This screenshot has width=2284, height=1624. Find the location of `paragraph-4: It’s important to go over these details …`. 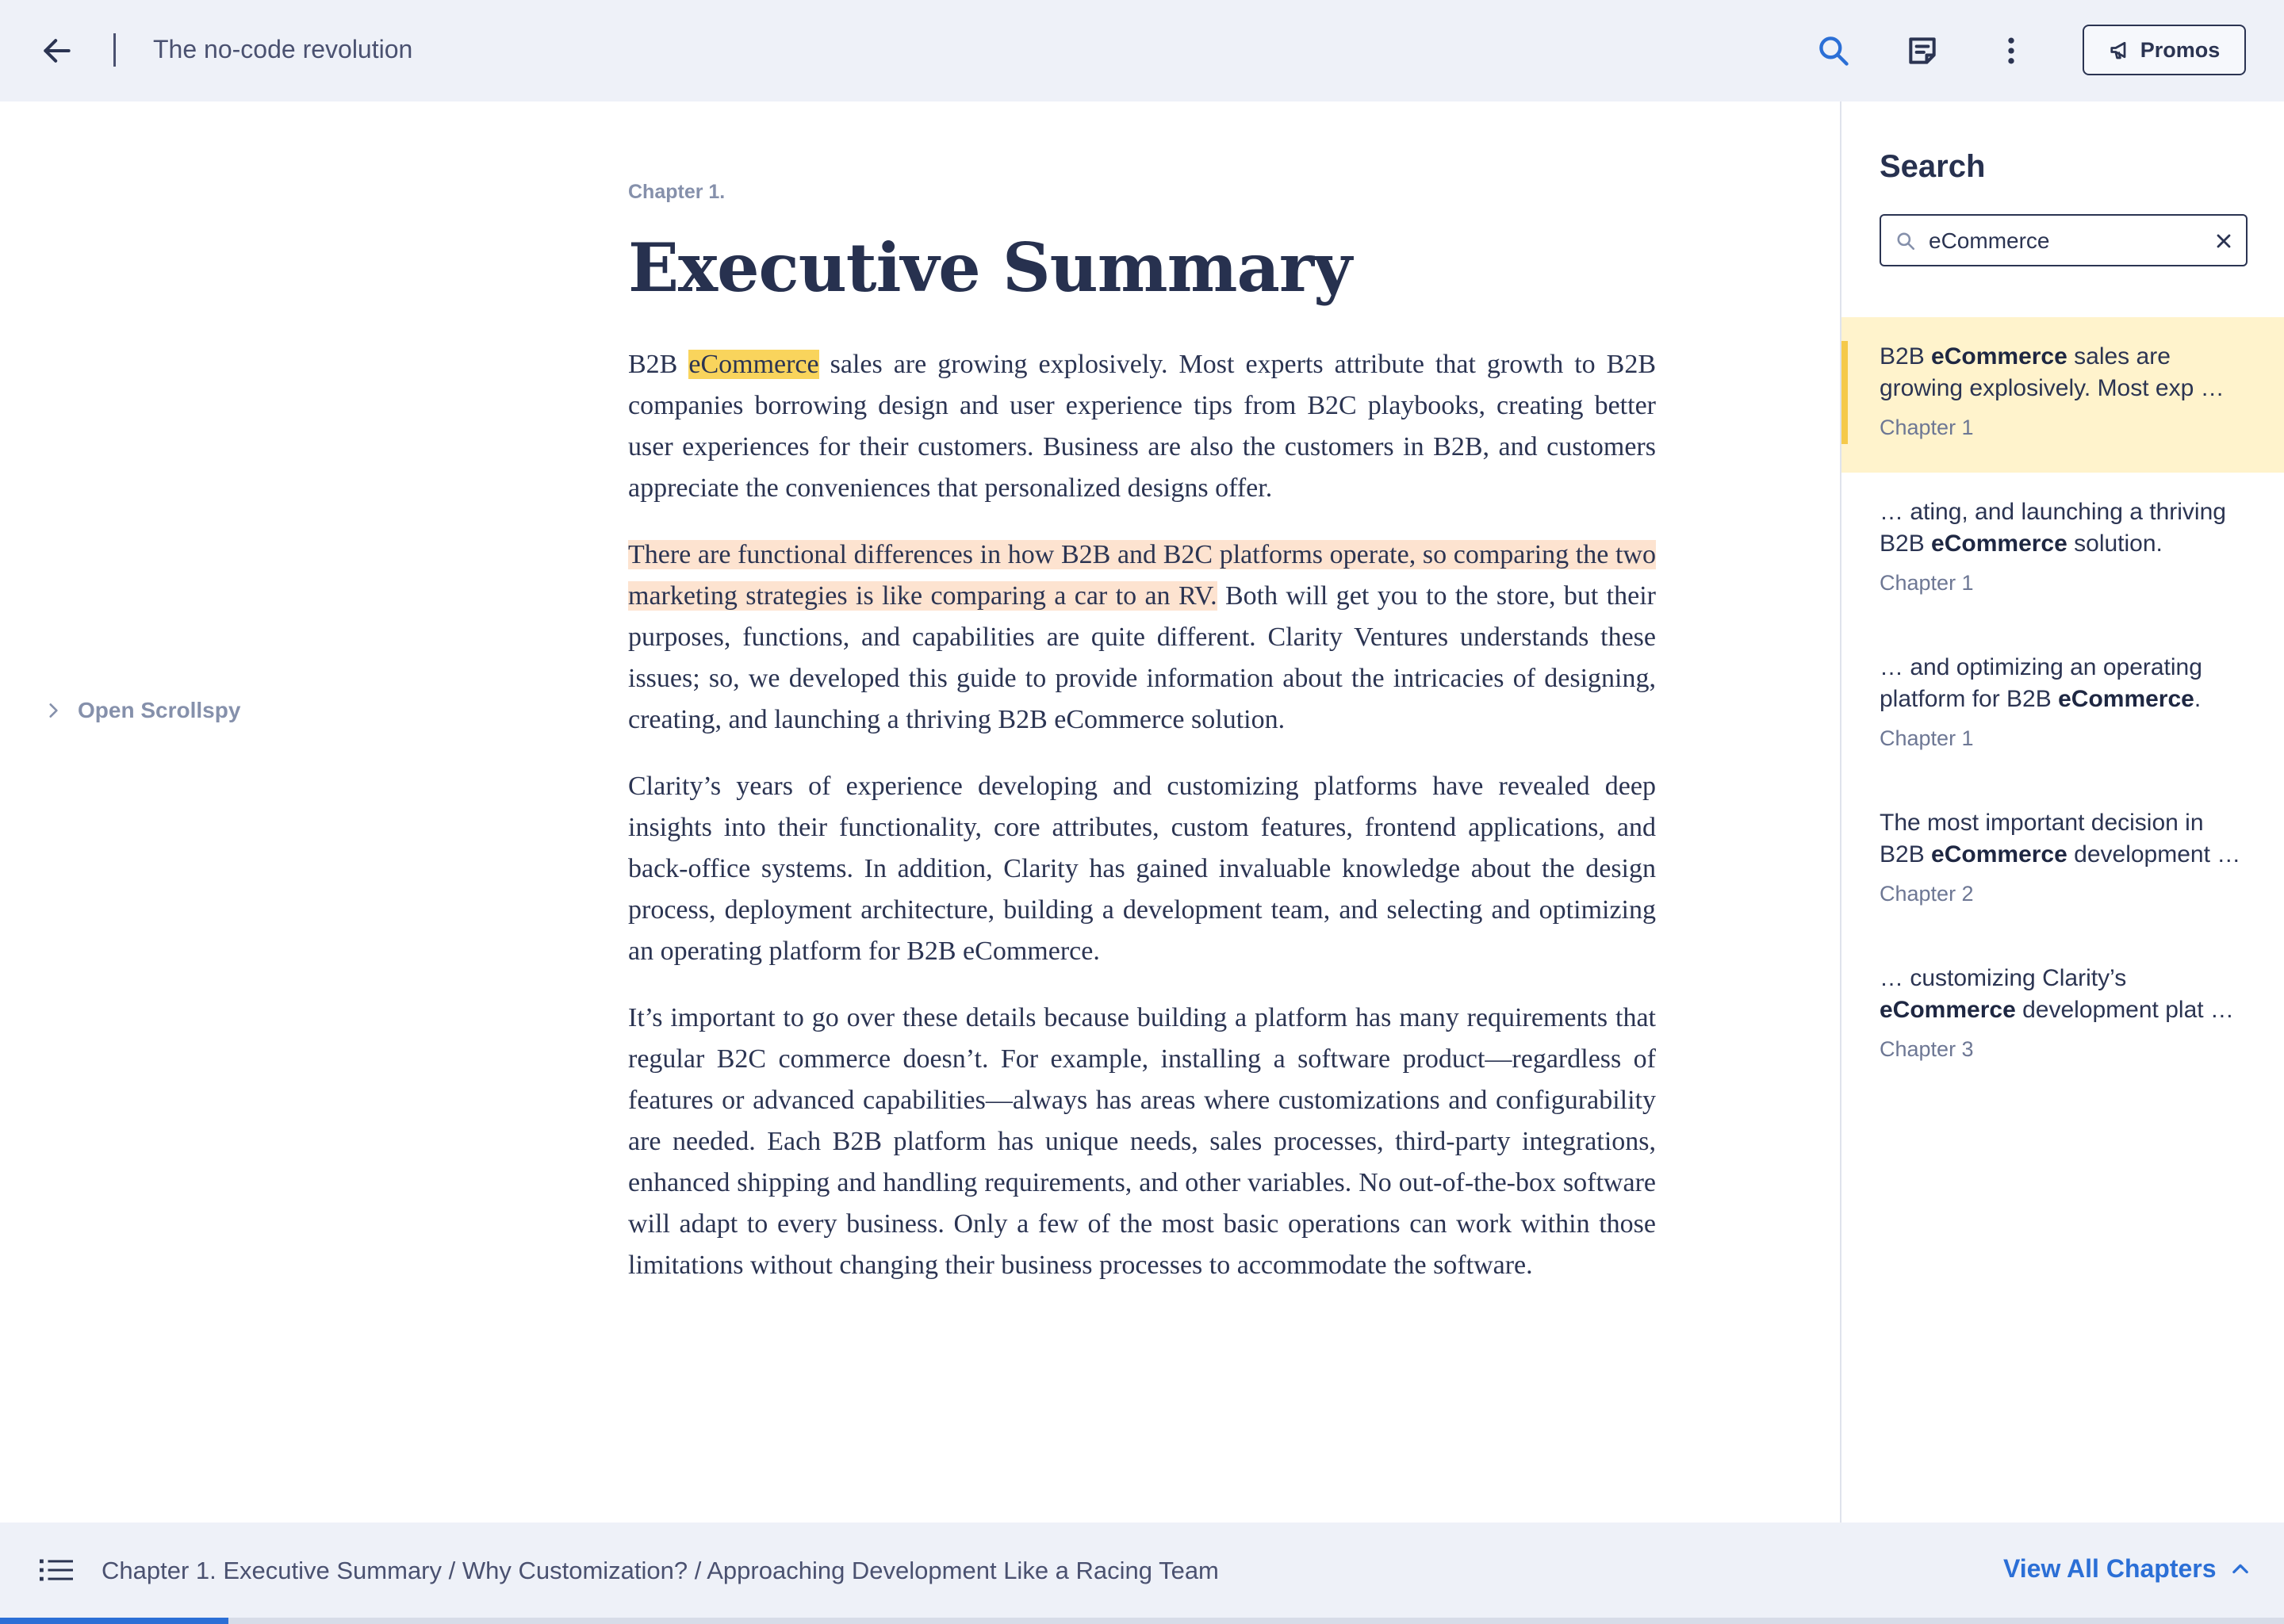

paragraph-4: It’s important to go over these details … is located at coordinates (1142, 1141).